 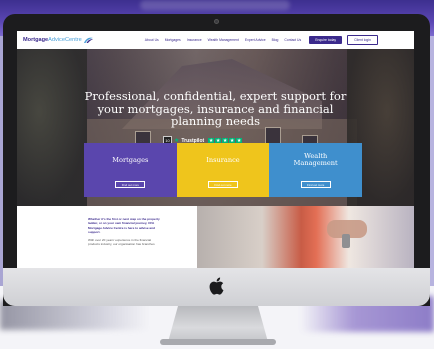 What do you see at coordinates (194, 40) in the screenshot?
I see `nav-insurance: Insurance` at bounding box center [194, 40].